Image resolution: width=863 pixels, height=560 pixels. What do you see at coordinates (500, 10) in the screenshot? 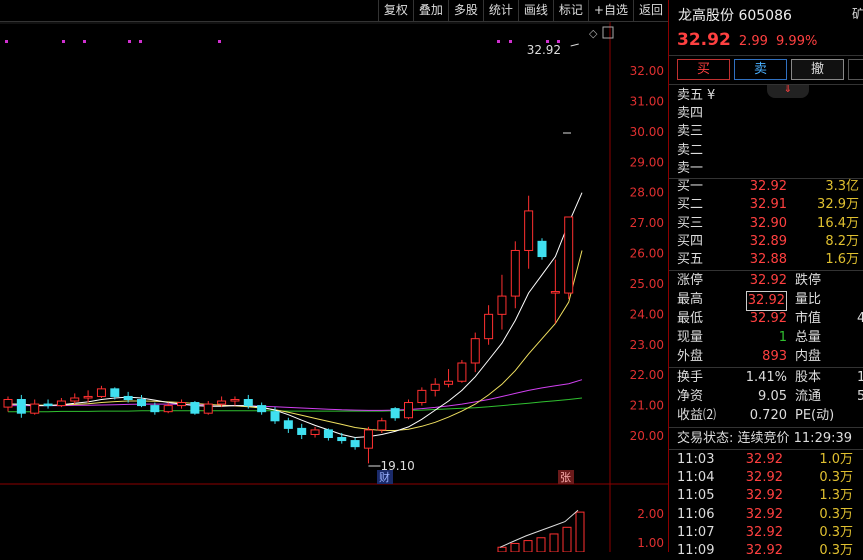
I see `toolbar-button: 统计` at bounding box center [500, 10].